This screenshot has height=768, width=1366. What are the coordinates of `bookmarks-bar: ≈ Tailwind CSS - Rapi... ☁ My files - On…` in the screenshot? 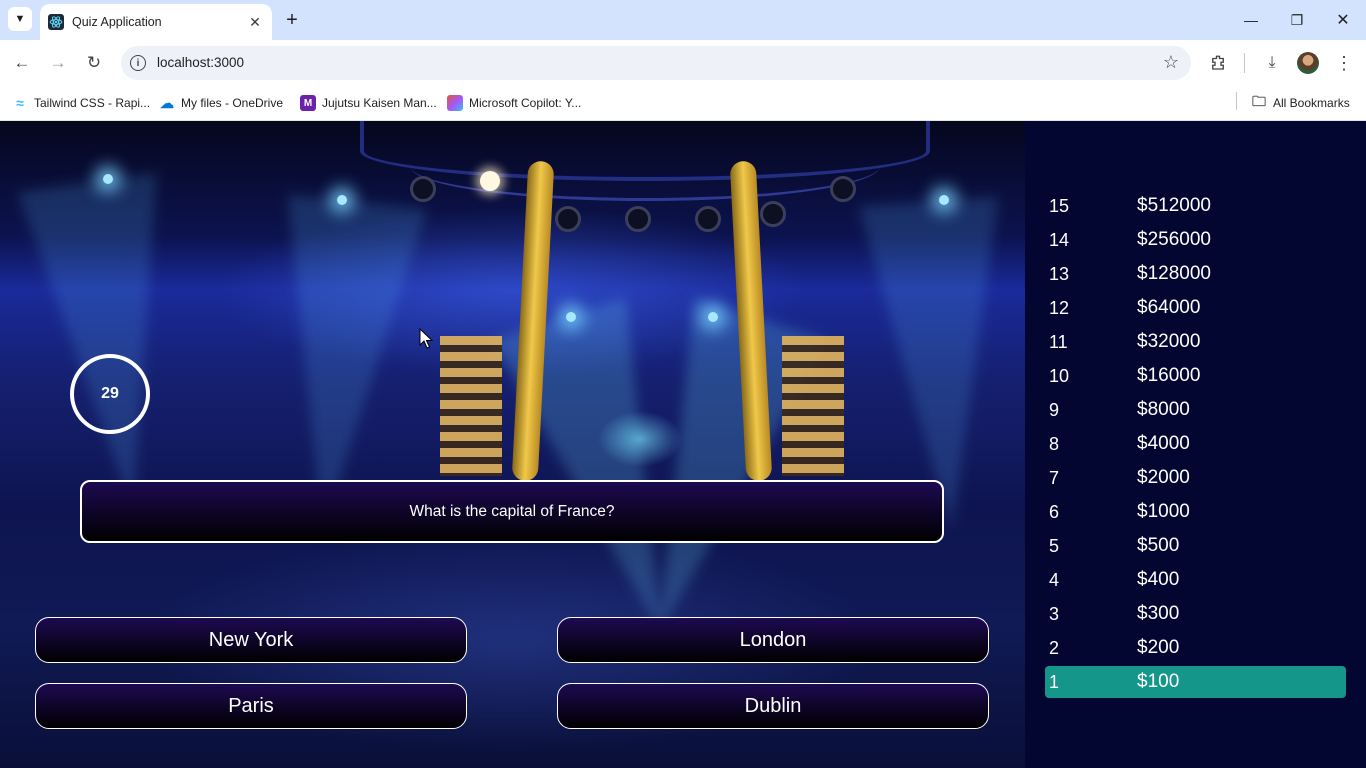 It's located at (683, 103).